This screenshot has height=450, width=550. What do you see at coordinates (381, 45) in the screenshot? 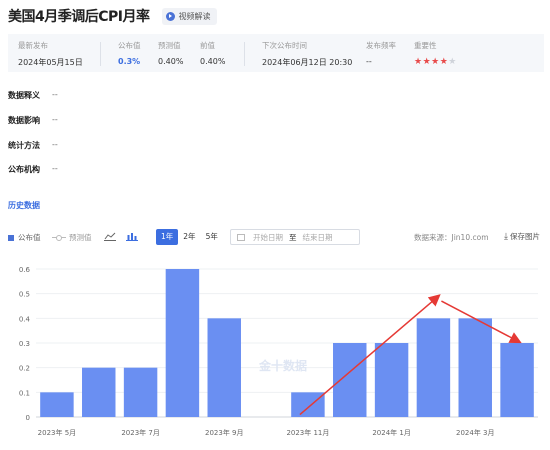
I see `frequency-label: 发布频率` at bounding box center [381, 45].